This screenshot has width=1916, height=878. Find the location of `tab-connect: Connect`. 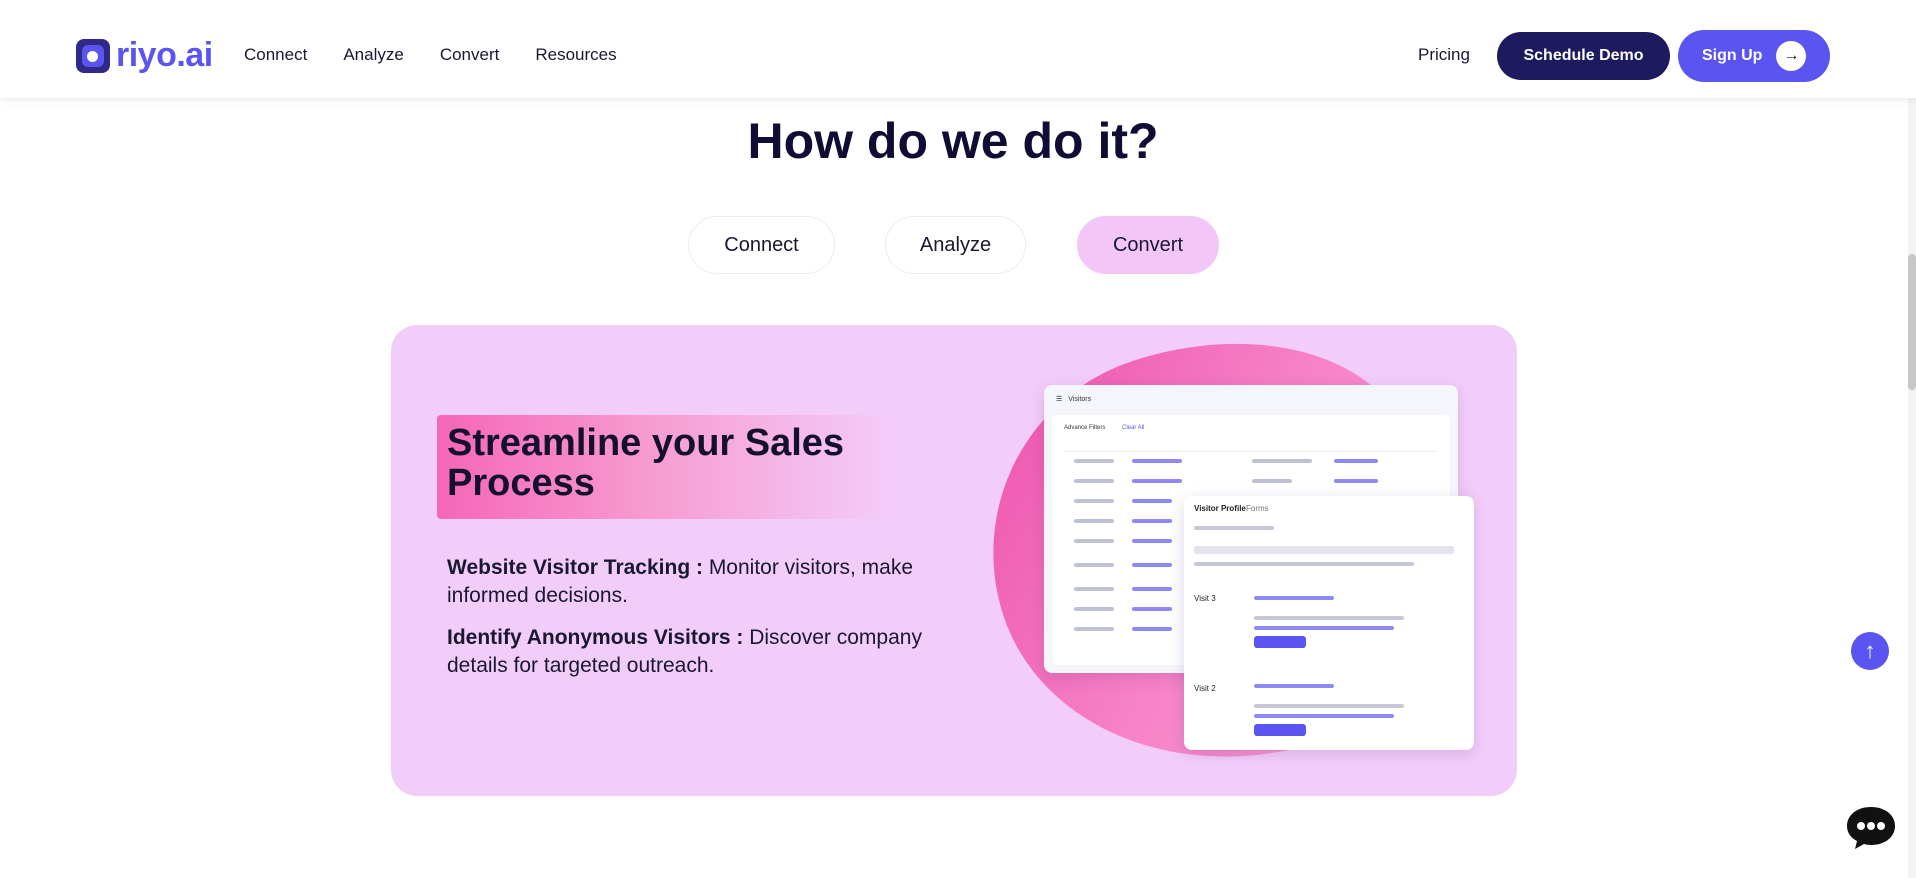

tab-connect: Connect is located at coordinates (761, 245).